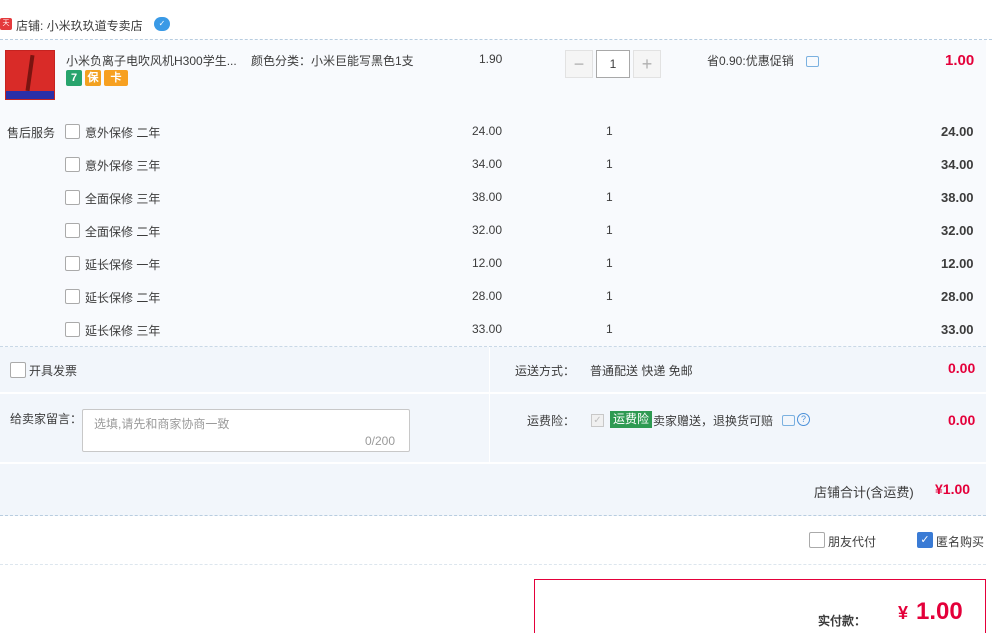 The height and width of the screenshot is (633, 992). Describe the element at coordinates (123, 331) in the screenshot. I see `service-name: 延长保修 三年` at that location.